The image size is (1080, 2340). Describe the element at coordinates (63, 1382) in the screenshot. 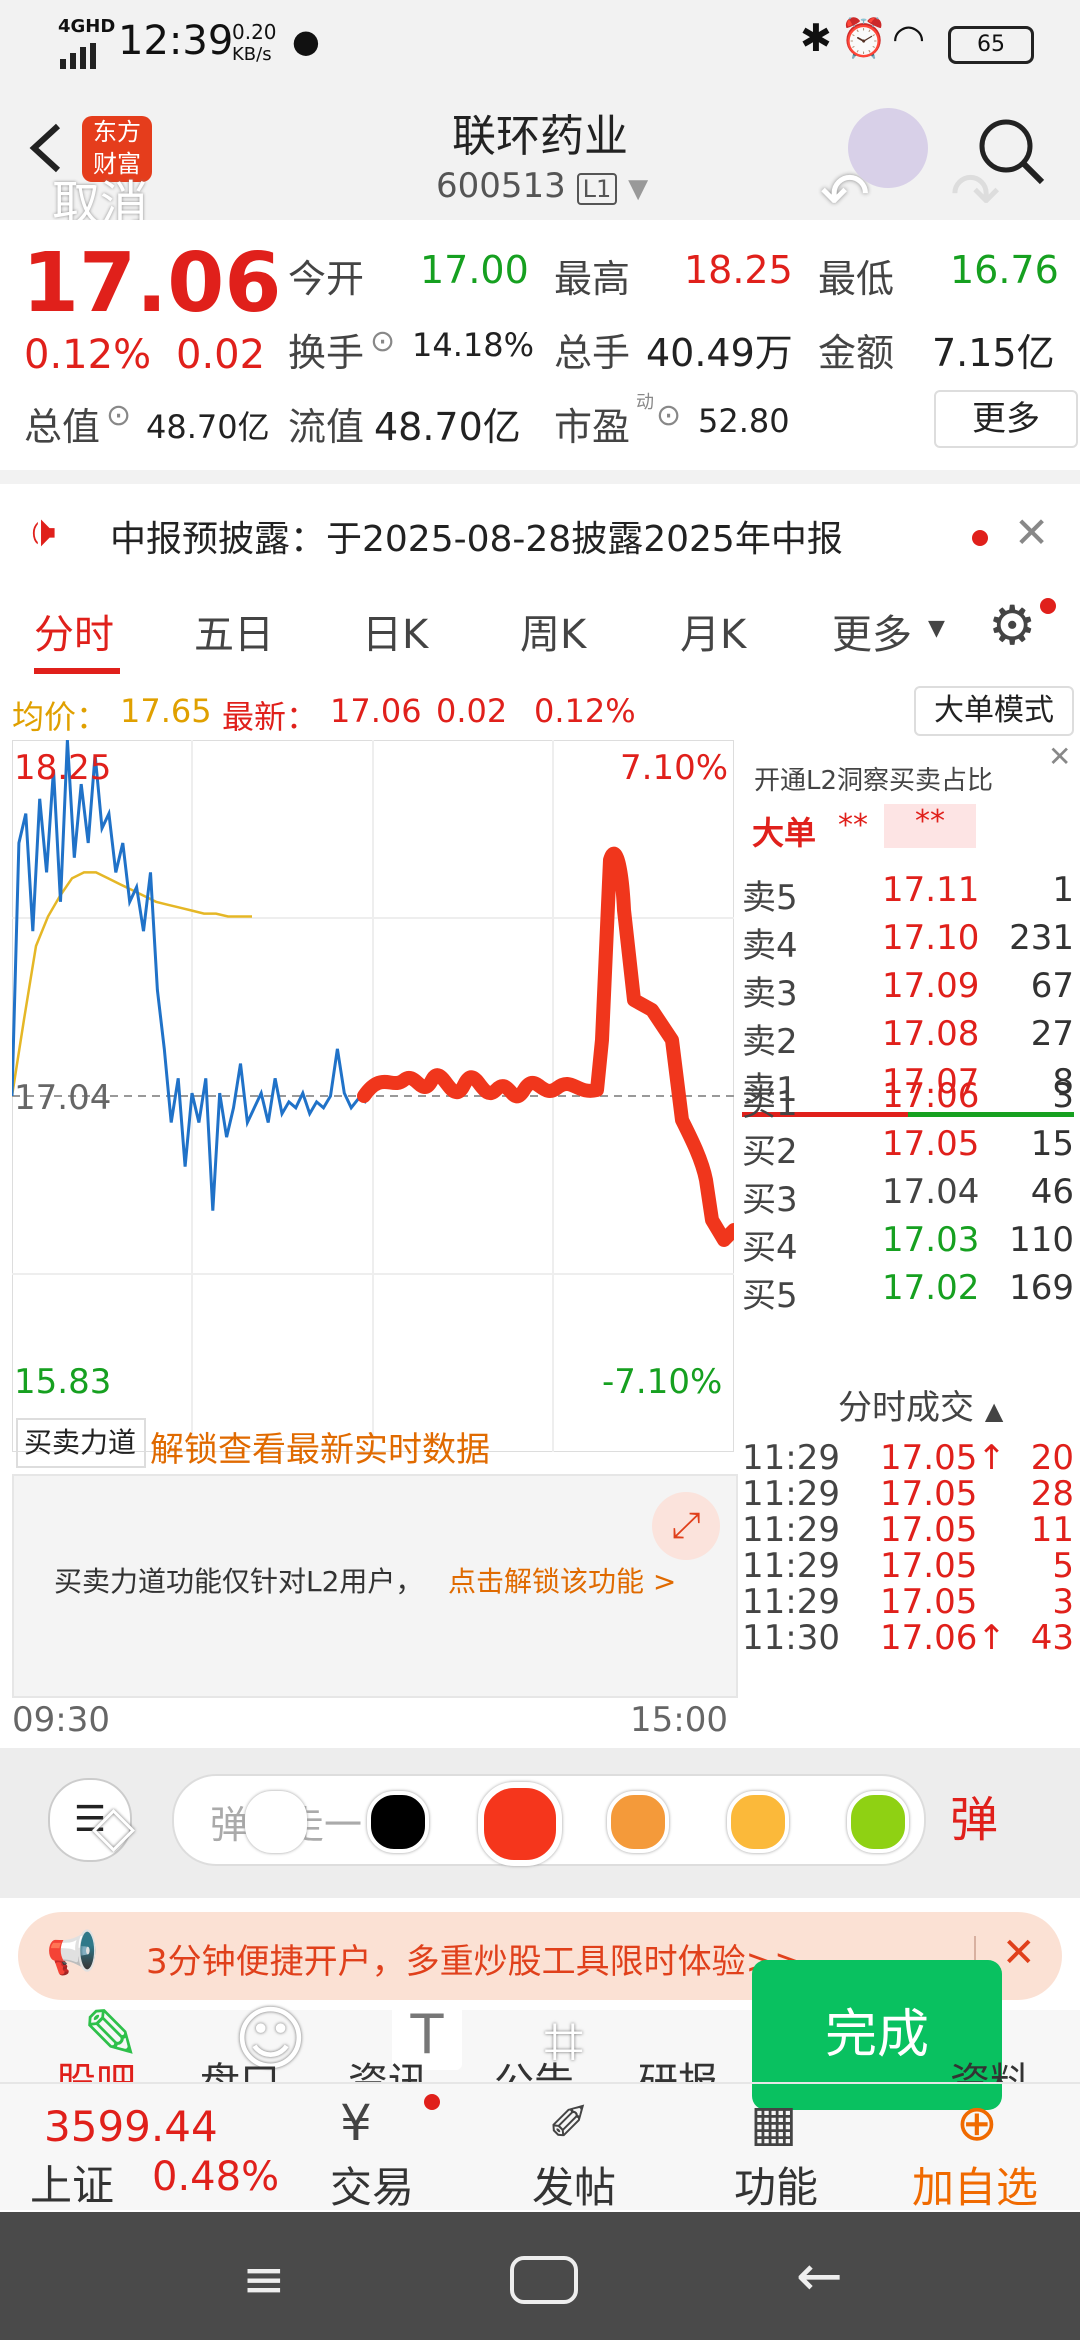

I see `y-bottom-label: 15.83` at that location.